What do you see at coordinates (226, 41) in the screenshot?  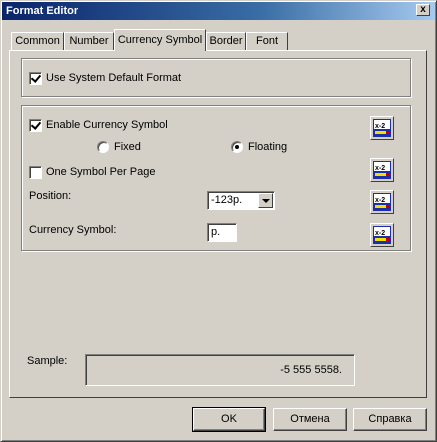 I see `tab-border: Border` at bounding box center [226, 41].